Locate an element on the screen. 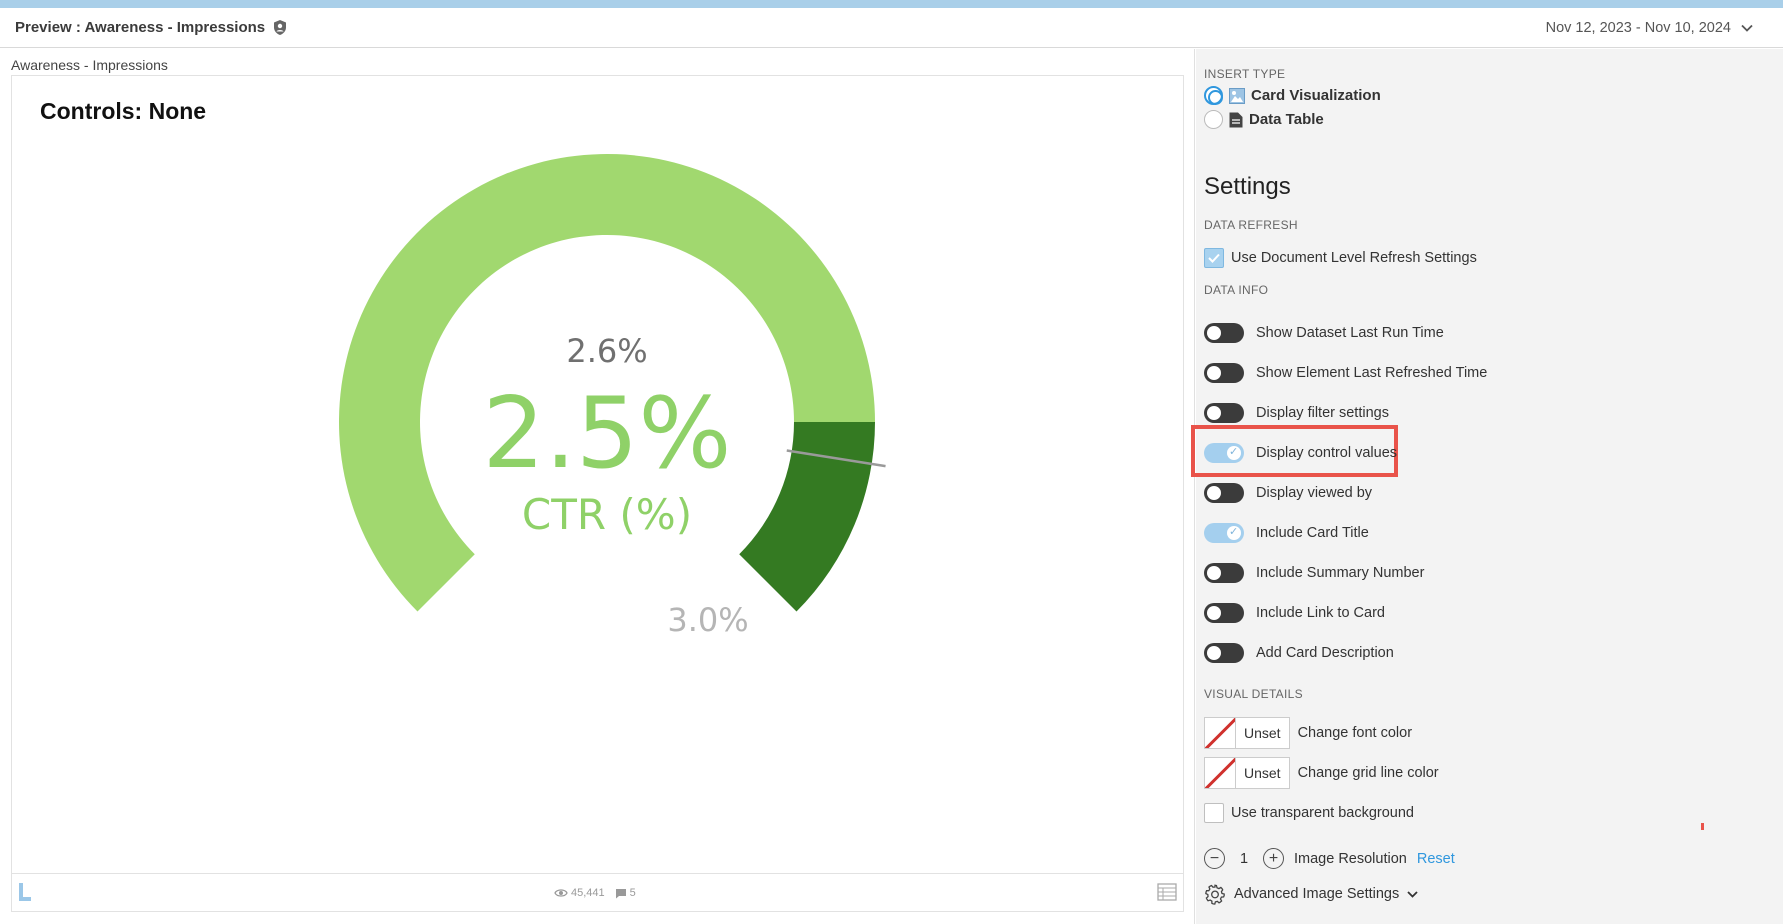  gauge-remaining-arc is located at coordinates (807, 517).